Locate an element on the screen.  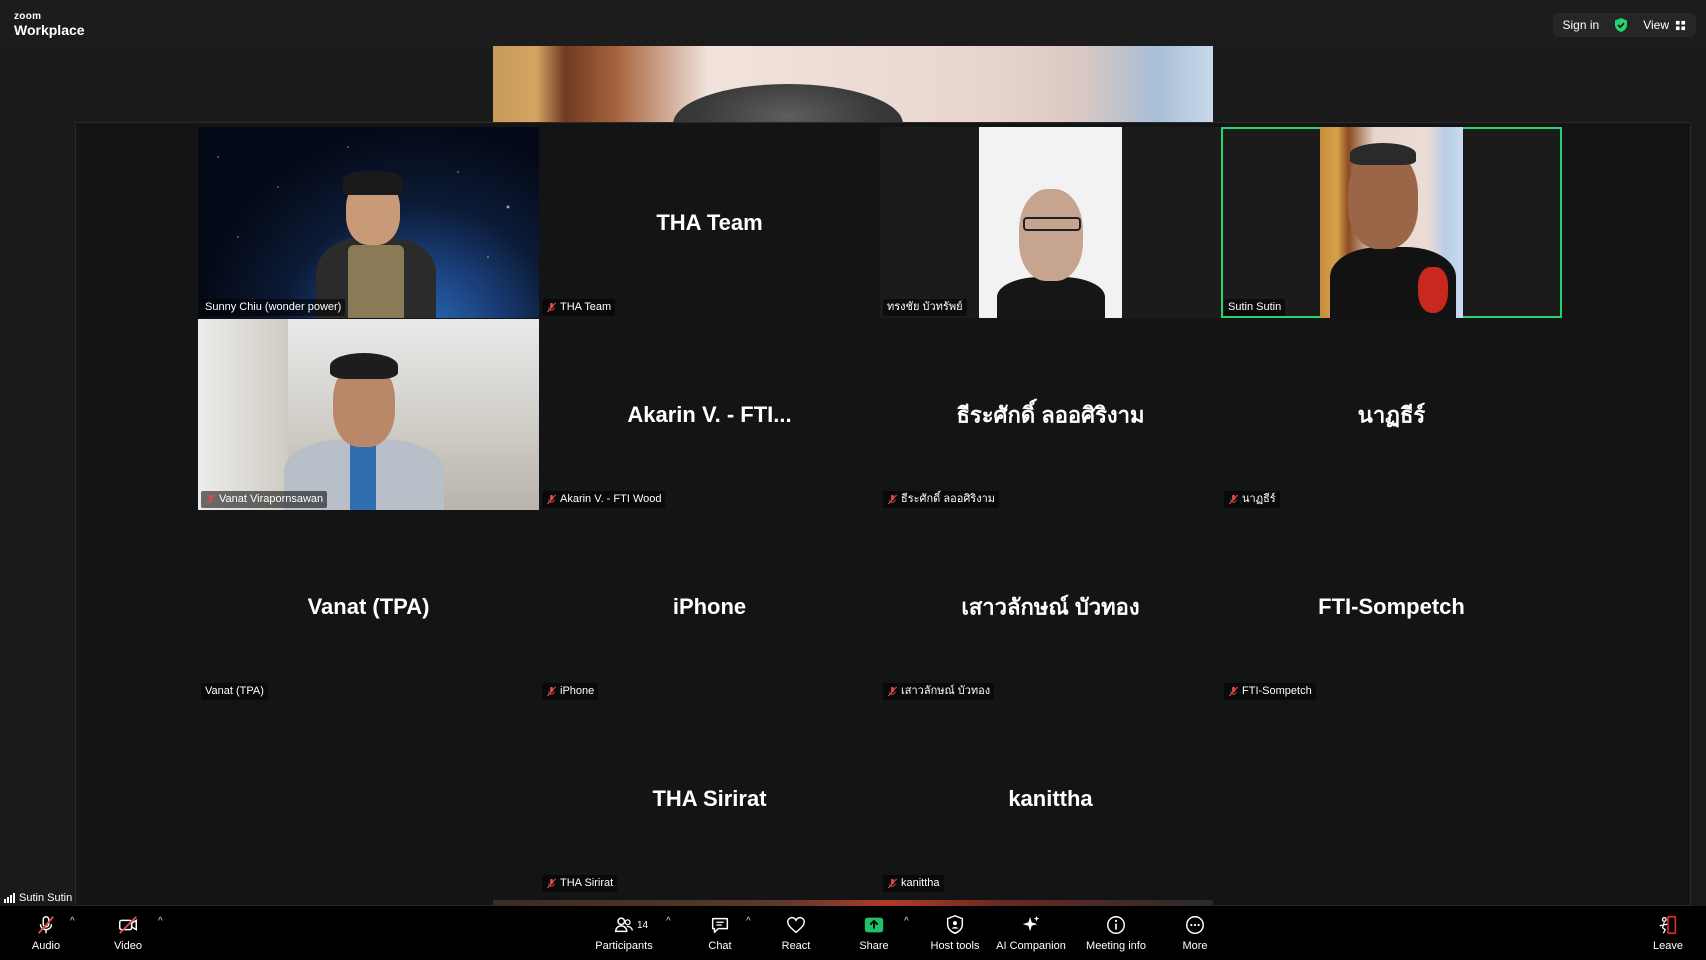
more-button: More is located at coordinates (1195, 933).